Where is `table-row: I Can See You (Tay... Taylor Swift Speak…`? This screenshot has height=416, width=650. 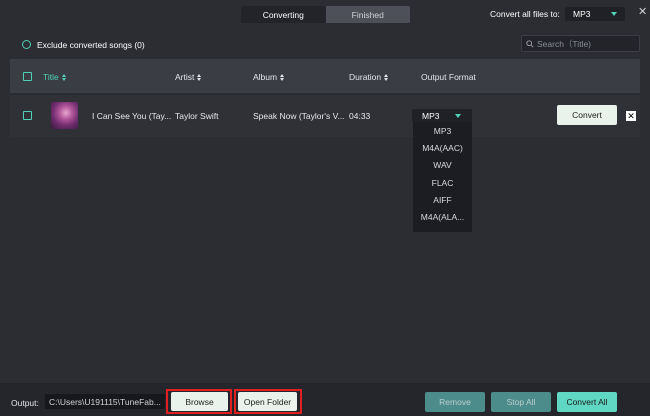
table-row: I Can See You (Tay... Taylor Swift Speak… is located at coordinates (325, 116).